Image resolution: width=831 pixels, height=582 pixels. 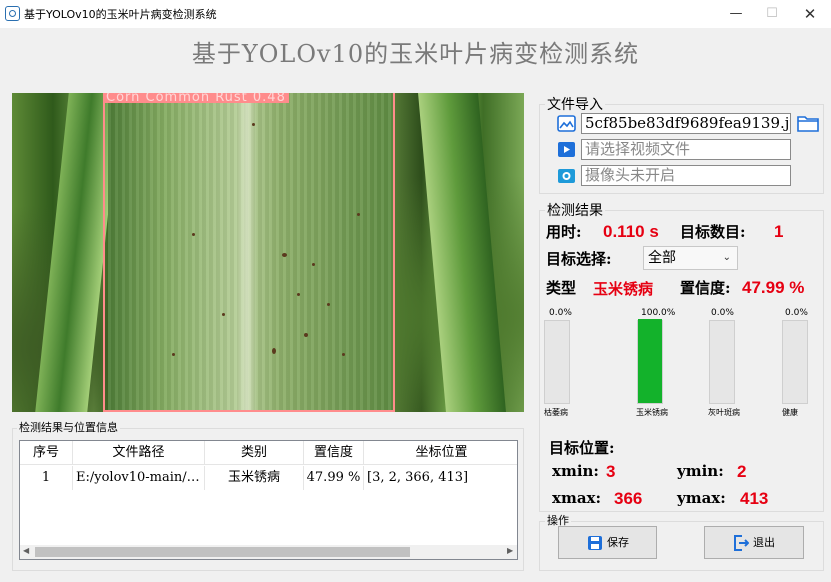 What do you see at coordinates (510, 550) in the screenshot?
I see `scroll-right-icon: ▶` at bounding box center [510, 550].